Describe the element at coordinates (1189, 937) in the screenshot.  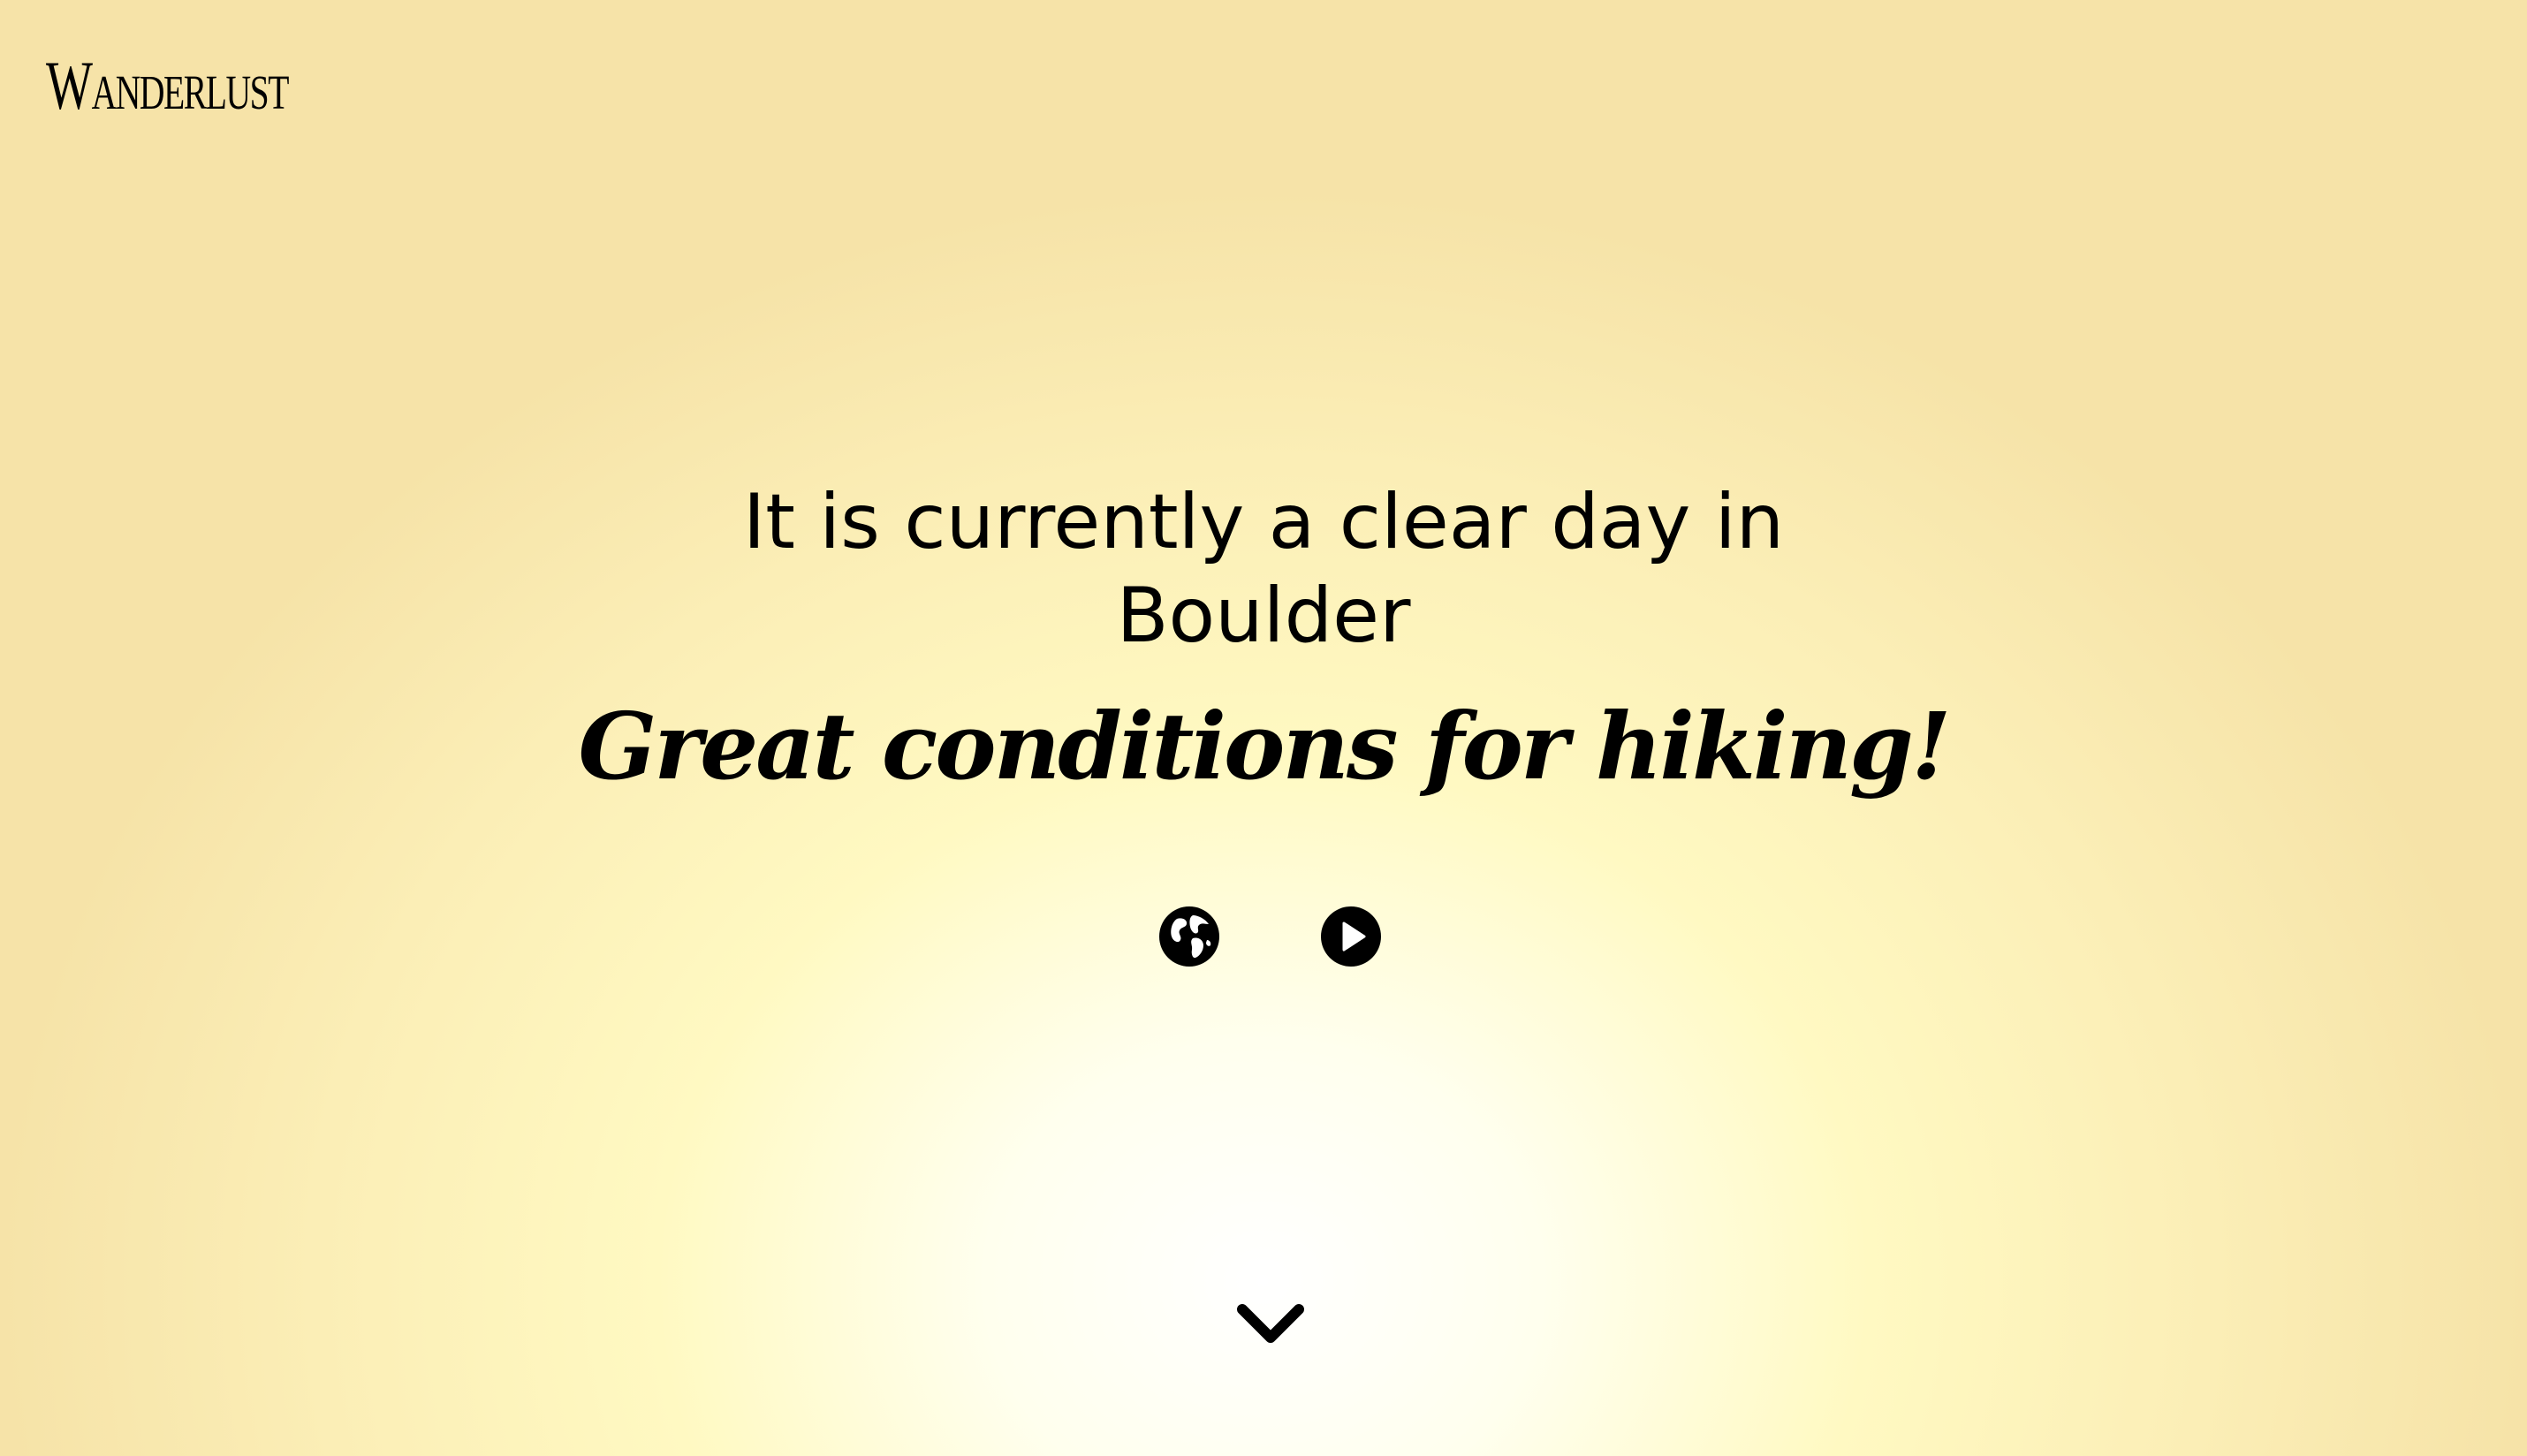
I see `globe-icon` at that location.